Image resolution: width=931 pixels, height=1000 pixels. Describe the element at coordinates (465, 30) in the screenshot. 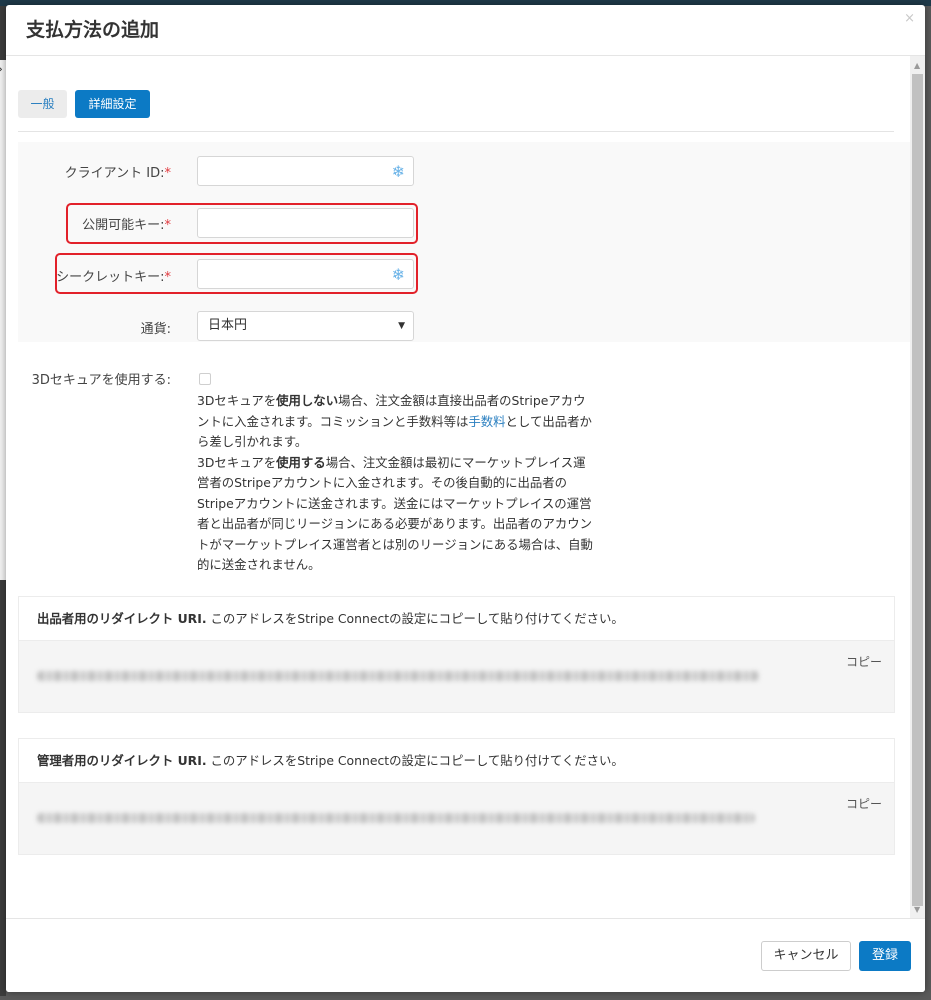

I see `dialog-header: 支払方法の追加 ×` at that location.